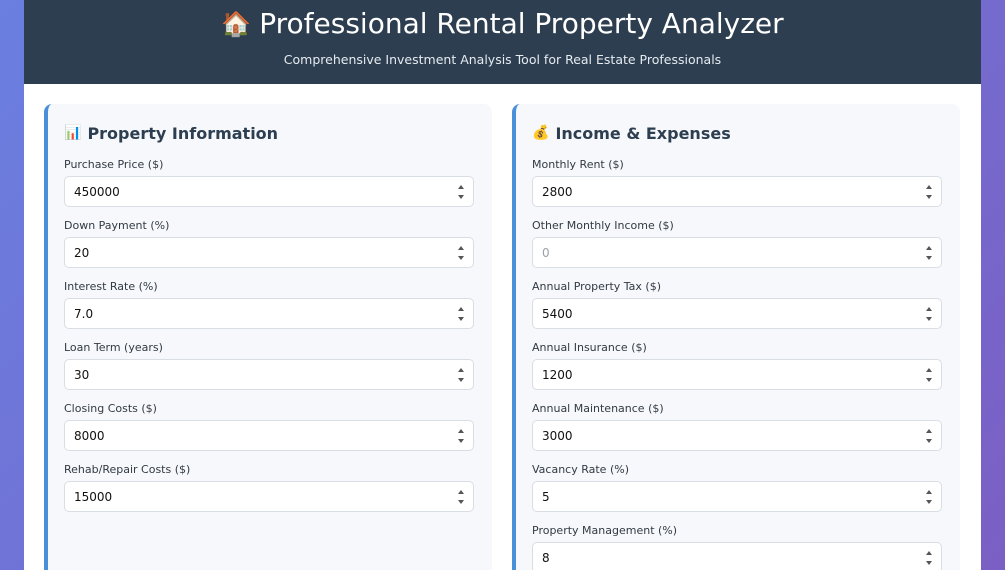  What do you see at coordinates (603, 225) in the screenshot?
I see `other-income-label: Other Monthly Income ($)` at bounding box center [603, 225].